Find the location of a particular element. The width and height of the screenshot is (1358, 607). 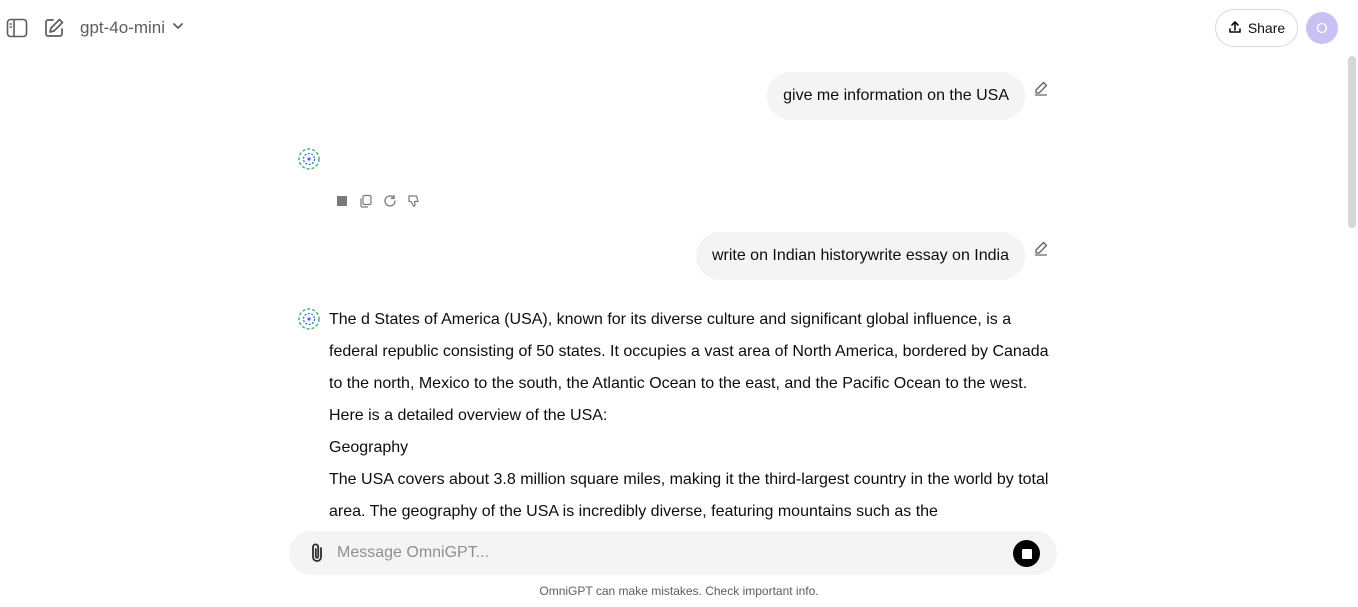

sidebar-toggle-icon is located at coordinates (17, 28).